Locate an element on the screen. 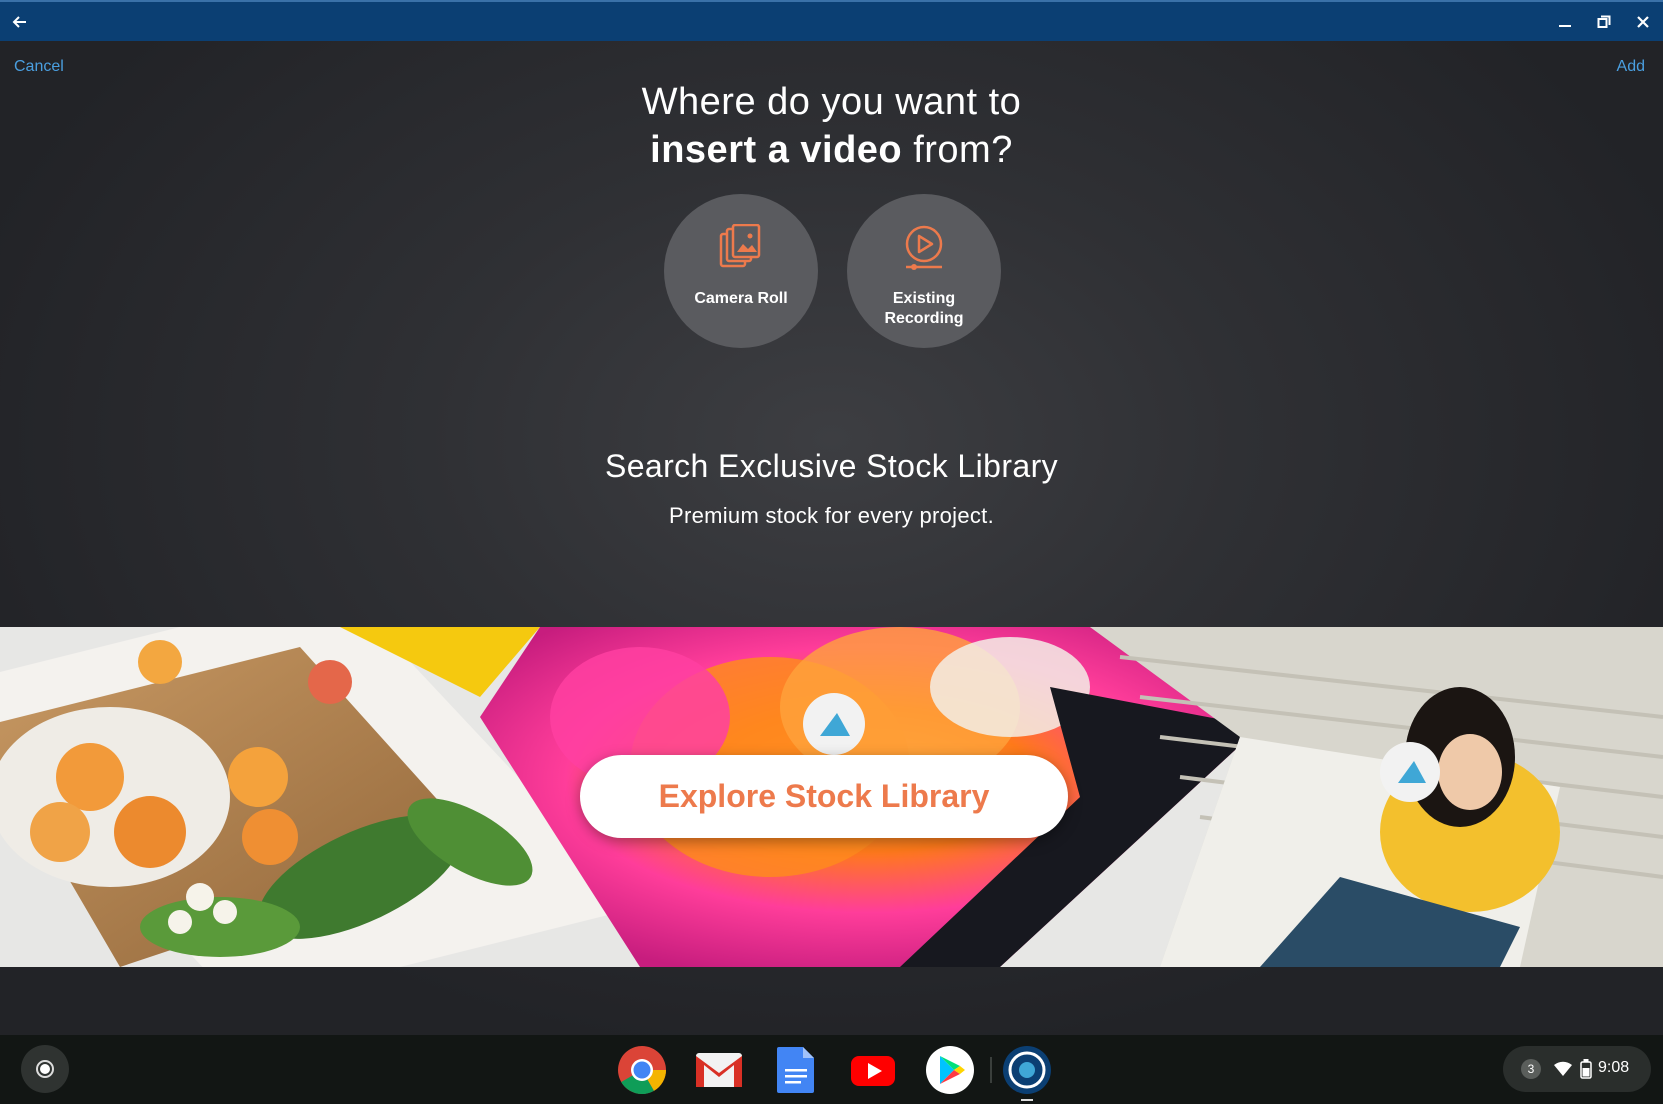  cancel-button: Cancel is located at coordinates (39, 67).